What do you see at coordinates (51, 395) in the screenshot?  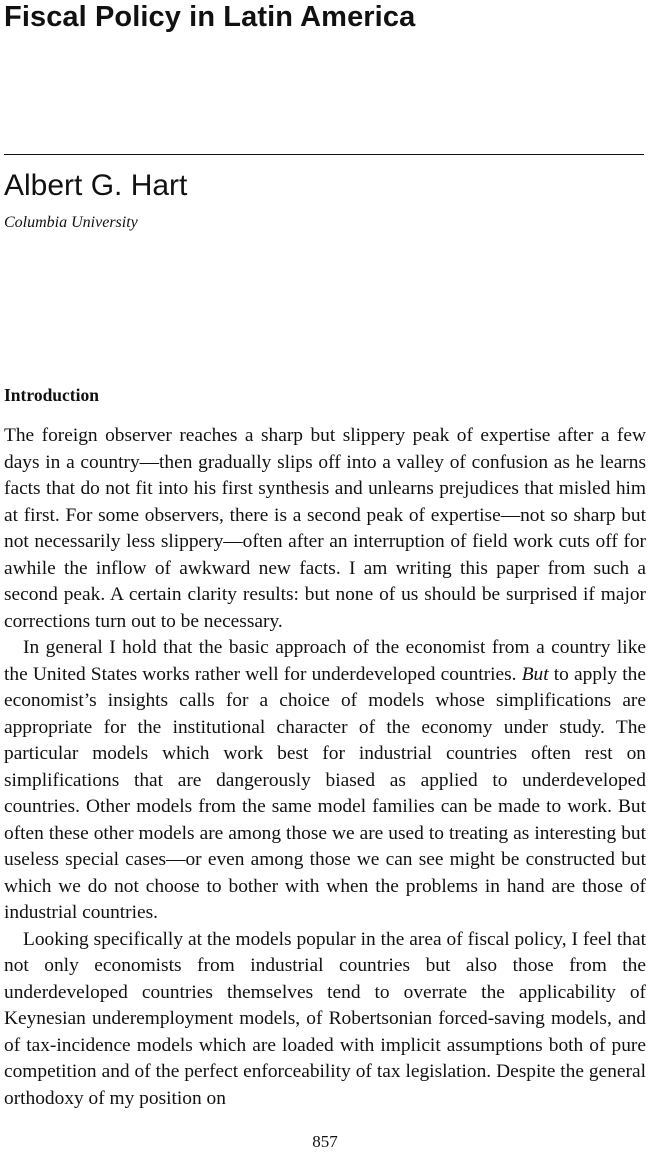 I see `section-heading-introduction: Introduction` at bounding box center [51, 395].